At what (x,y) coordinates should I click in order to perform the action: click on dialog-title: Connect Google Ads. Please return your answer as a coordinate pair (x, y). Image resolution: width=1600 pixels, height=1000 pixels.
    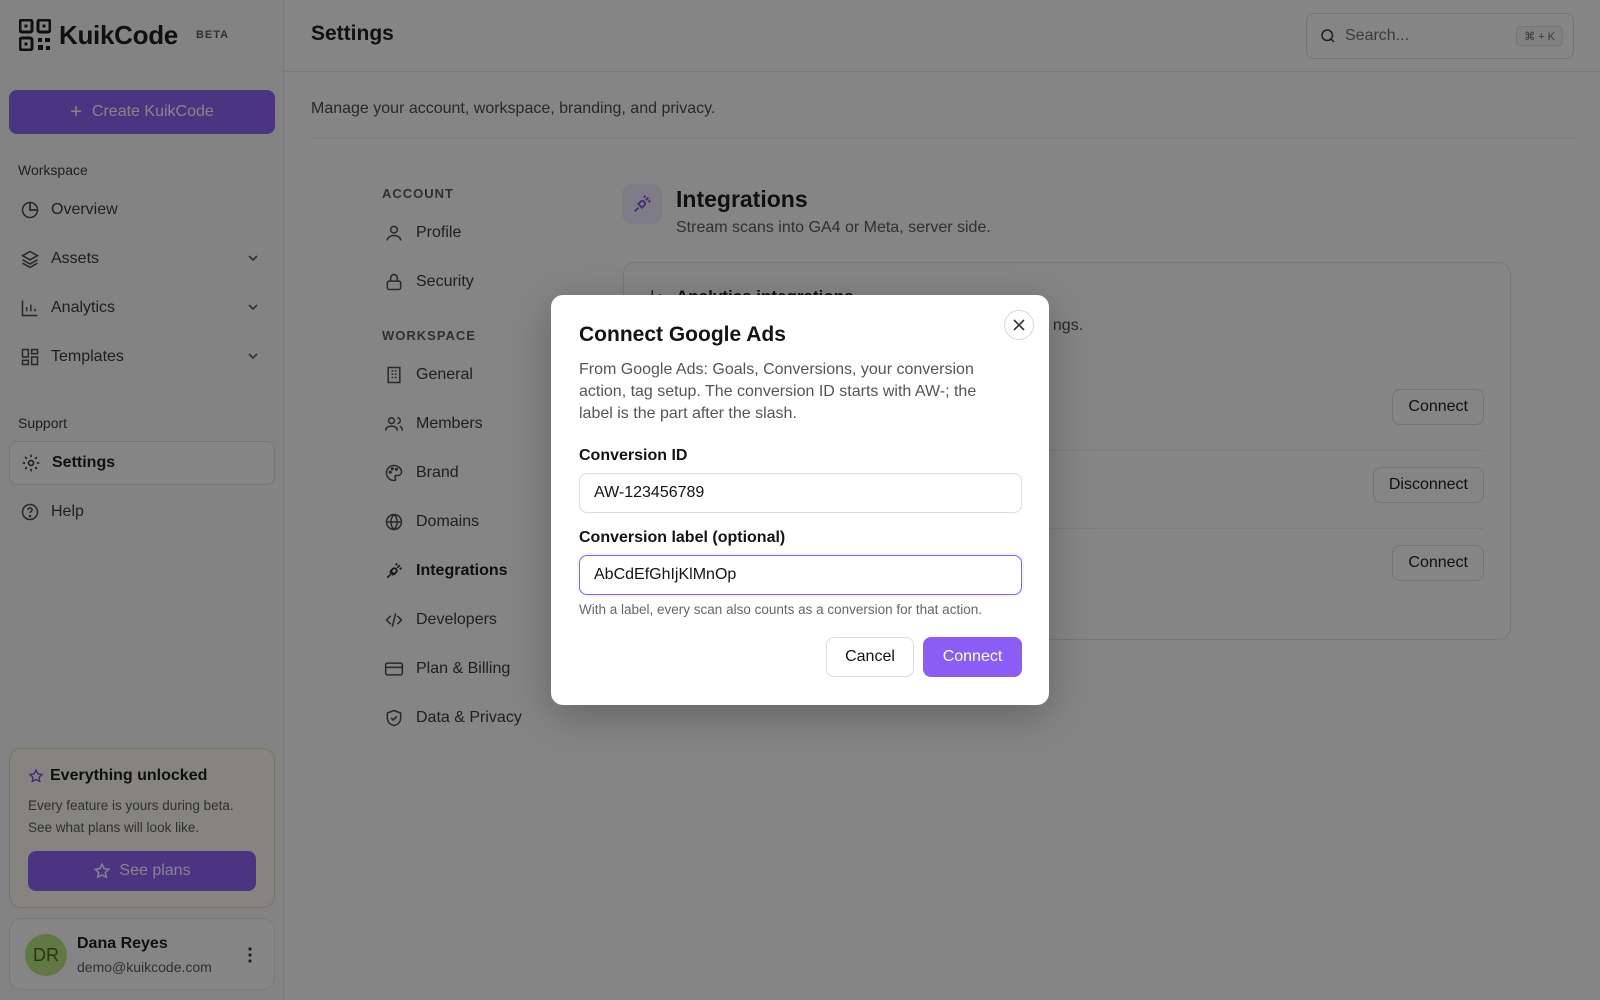
    Looking at the image, I should click on (682, 334).